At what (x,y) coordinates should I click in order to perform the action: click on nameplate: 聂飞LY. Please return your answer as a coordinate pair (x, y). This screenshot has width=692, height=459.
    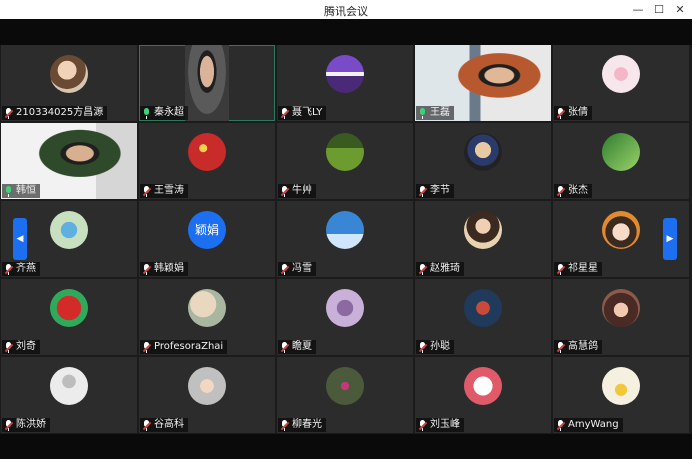
    Looking at the image, I should click on (302, 113).